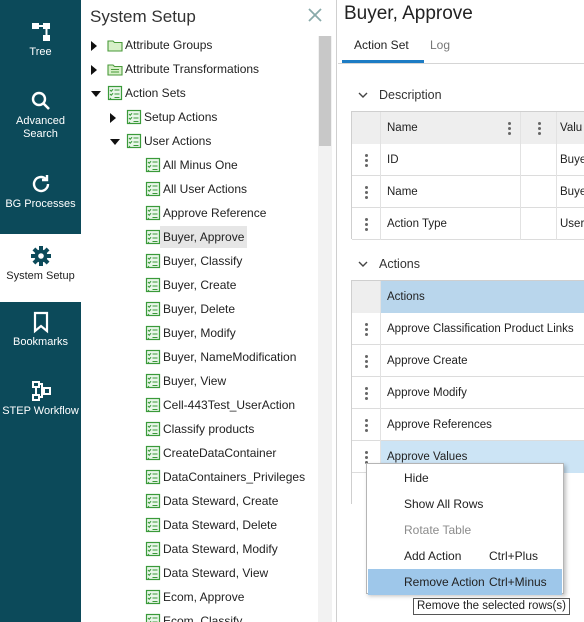 The width and height of the screenshot is (584, 622). What do you see at coordinates (196, 189) in the screenshot?
I see `tree-node: All User Actions` at bounding box center [196, 189].